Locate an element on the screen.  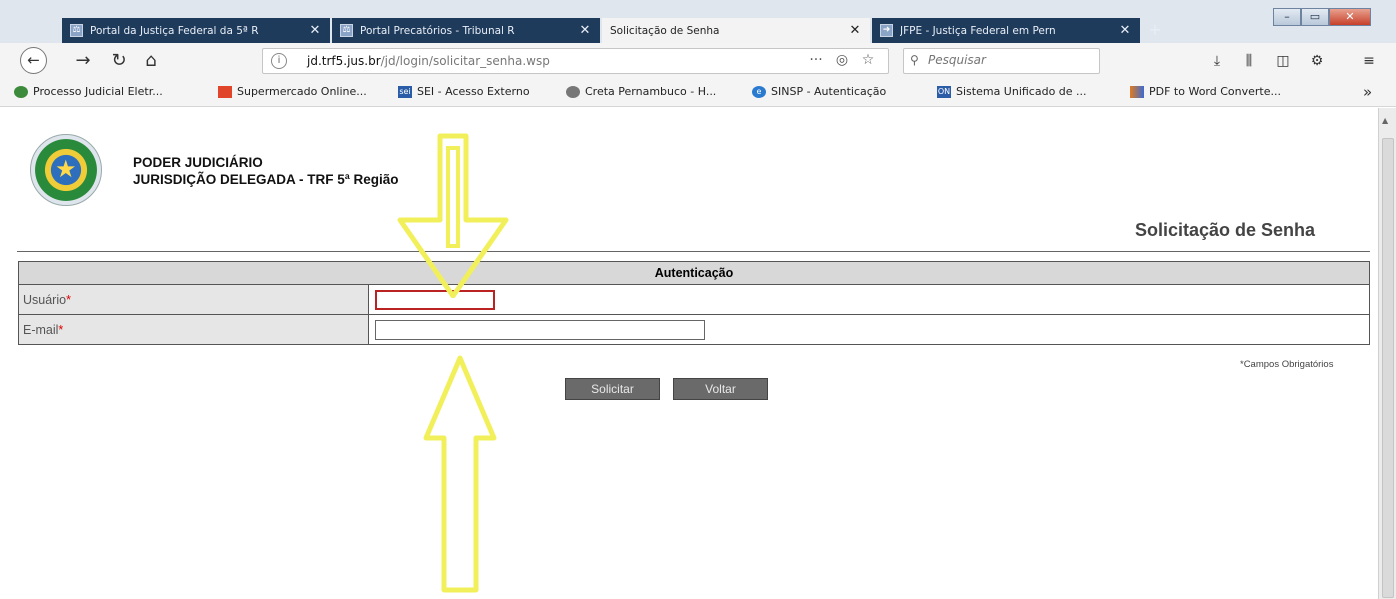
tab-portal-justica: ⚖ Portal da Justiça Federal da 5ª R ✕ is located at coordinates (196, 30).